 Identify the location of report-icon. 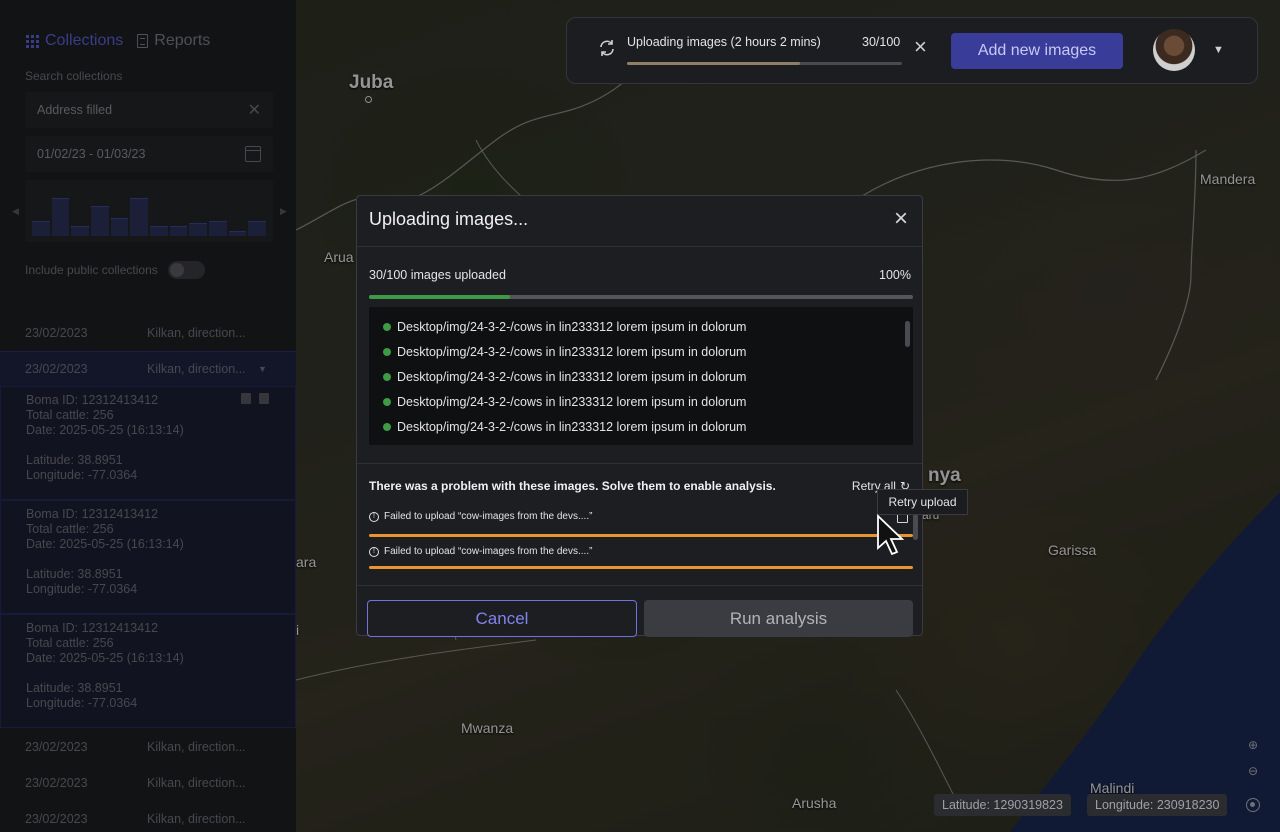
(264, 398).